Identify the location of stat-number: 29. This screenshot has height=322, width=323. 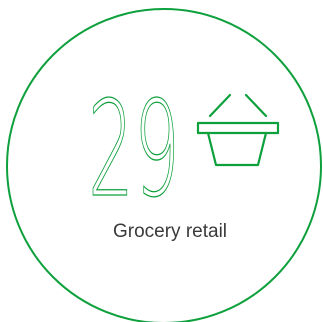
(134, 150).